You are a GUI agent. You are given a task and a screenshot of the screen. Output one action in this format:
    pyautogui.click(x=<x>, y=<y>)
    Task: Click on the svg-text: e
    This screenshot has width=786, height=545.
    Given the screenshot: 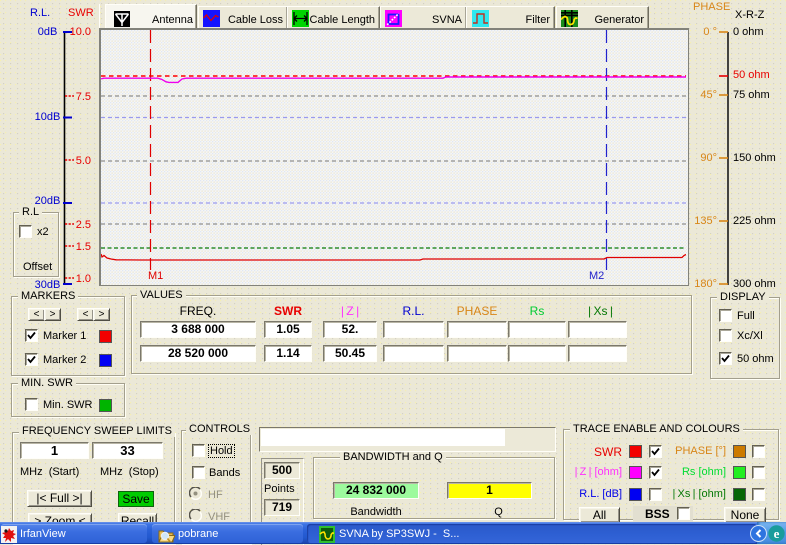 What is the action you would take?
    pyautogui.click(x=777, y=533)
    